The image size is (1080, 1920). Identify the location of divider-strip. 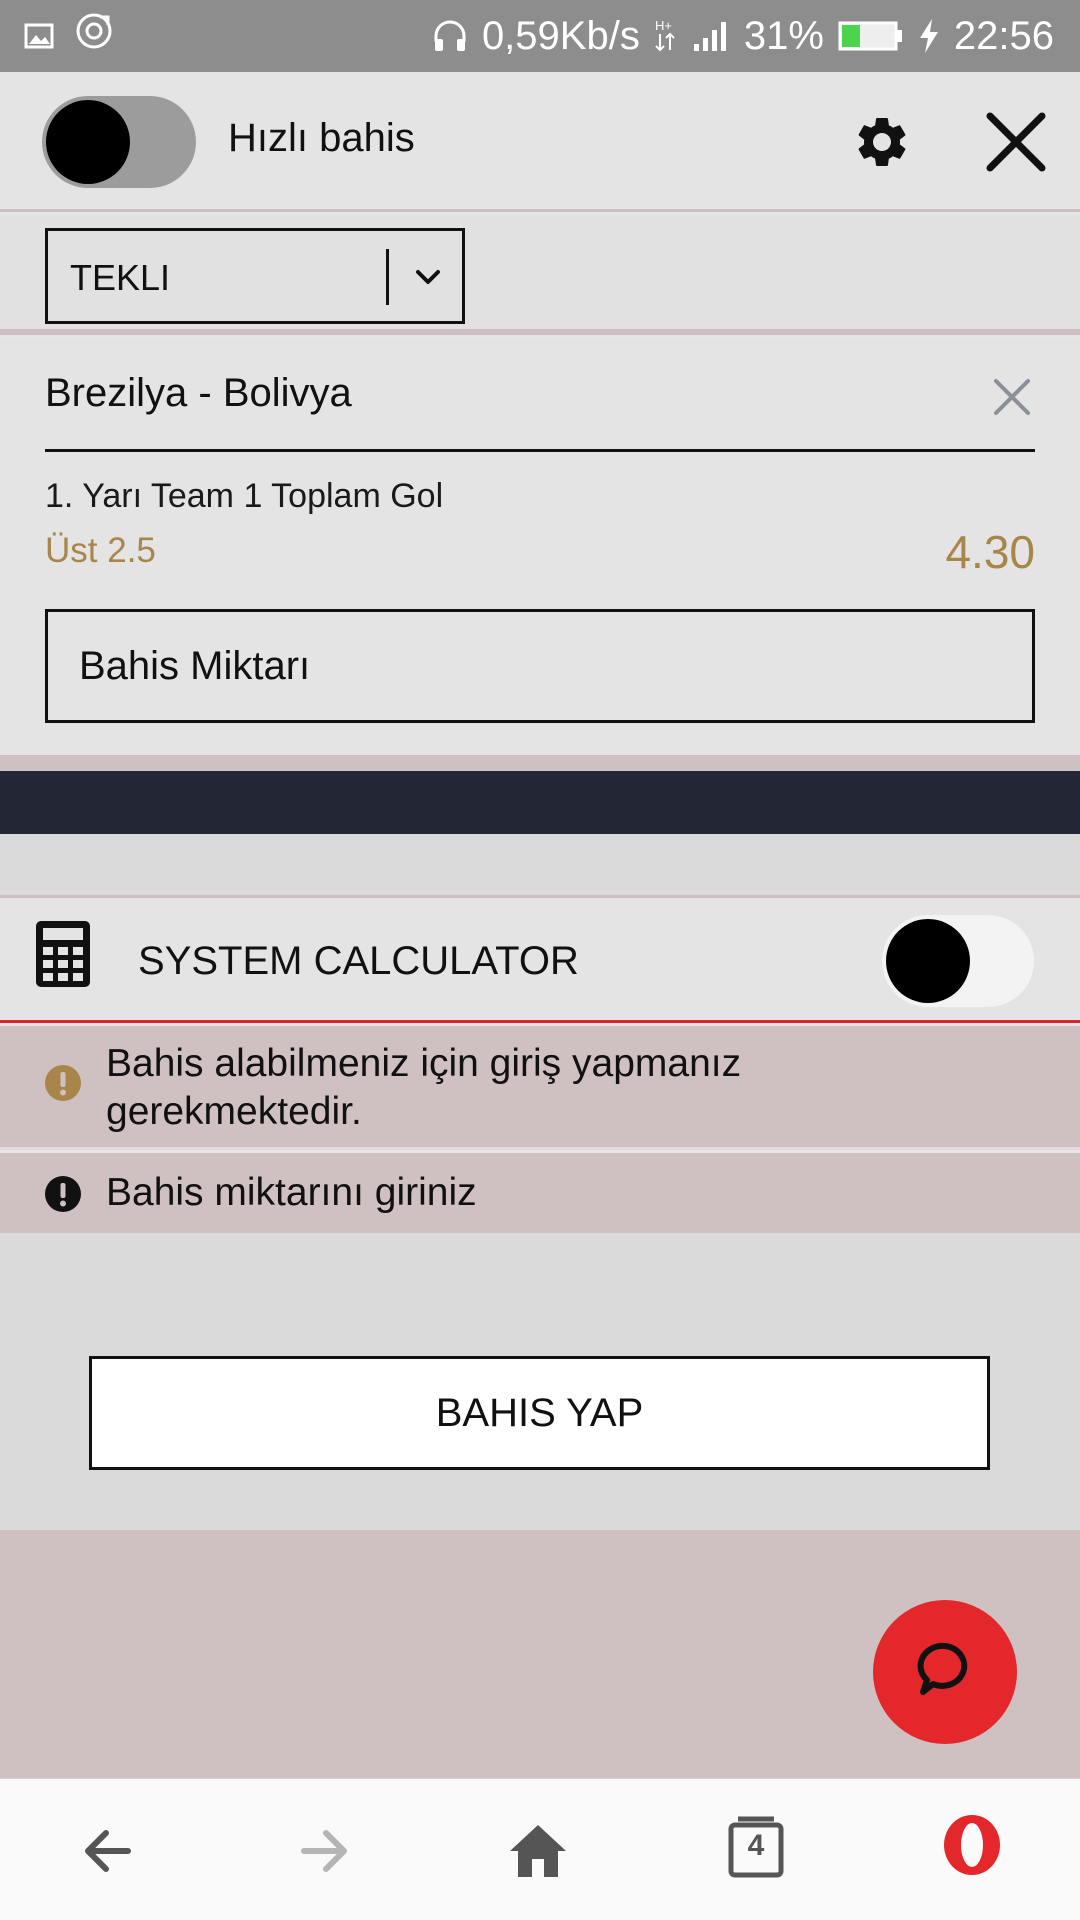
(540, 763).